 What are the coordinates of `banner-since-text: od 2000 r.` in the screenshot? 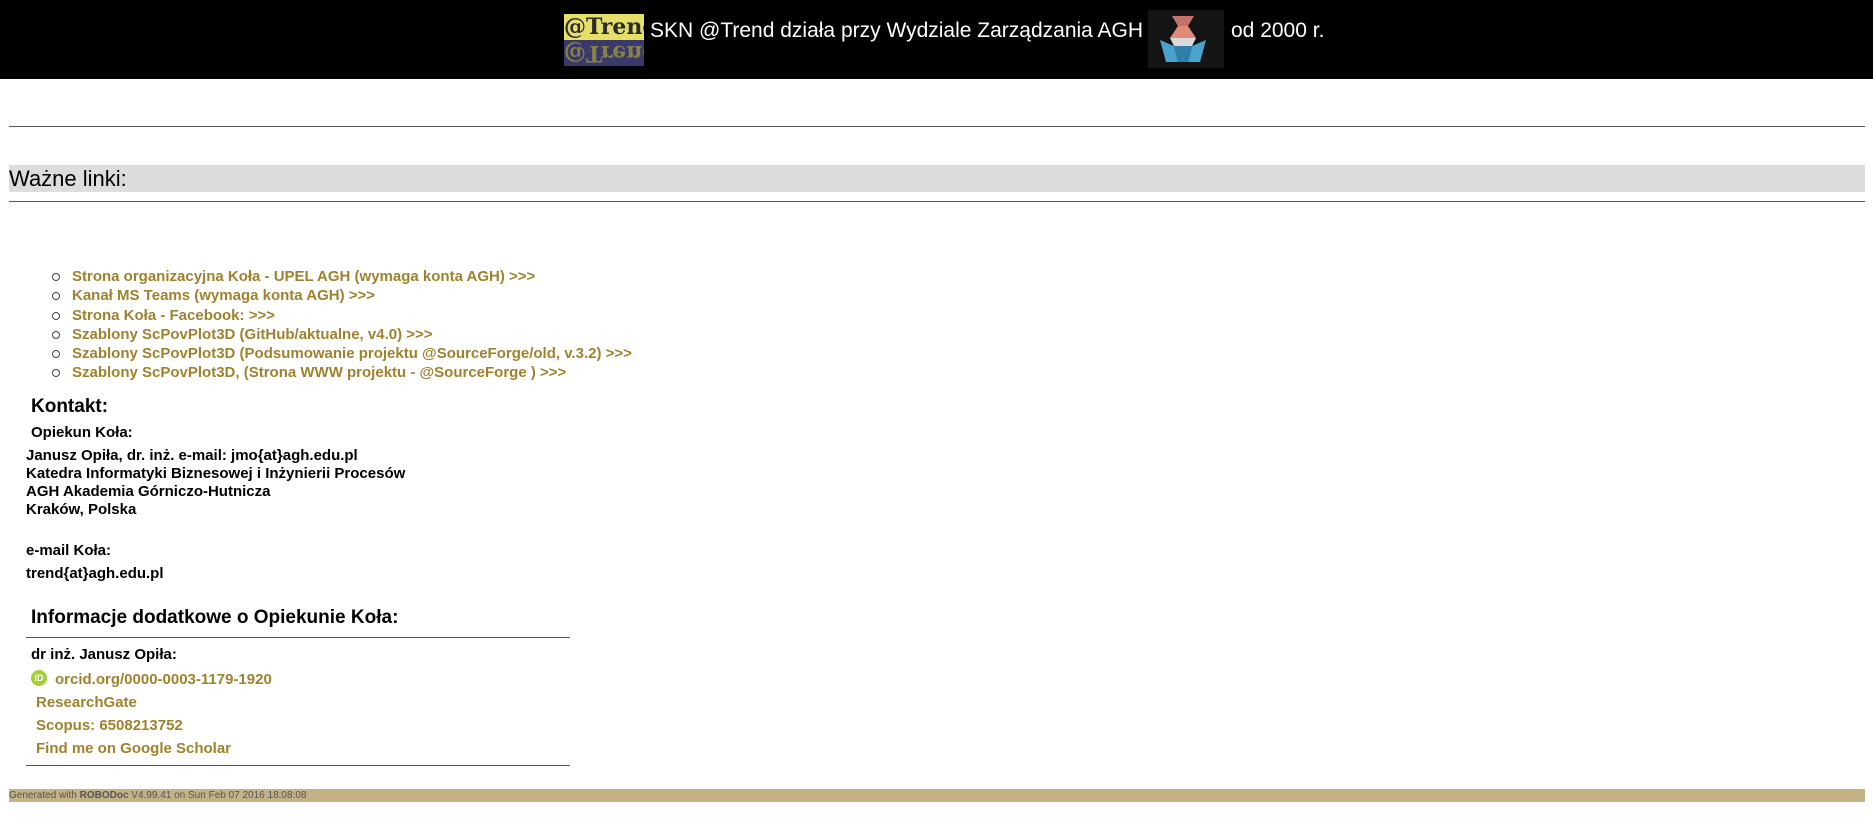 It's located at (1278, 30).